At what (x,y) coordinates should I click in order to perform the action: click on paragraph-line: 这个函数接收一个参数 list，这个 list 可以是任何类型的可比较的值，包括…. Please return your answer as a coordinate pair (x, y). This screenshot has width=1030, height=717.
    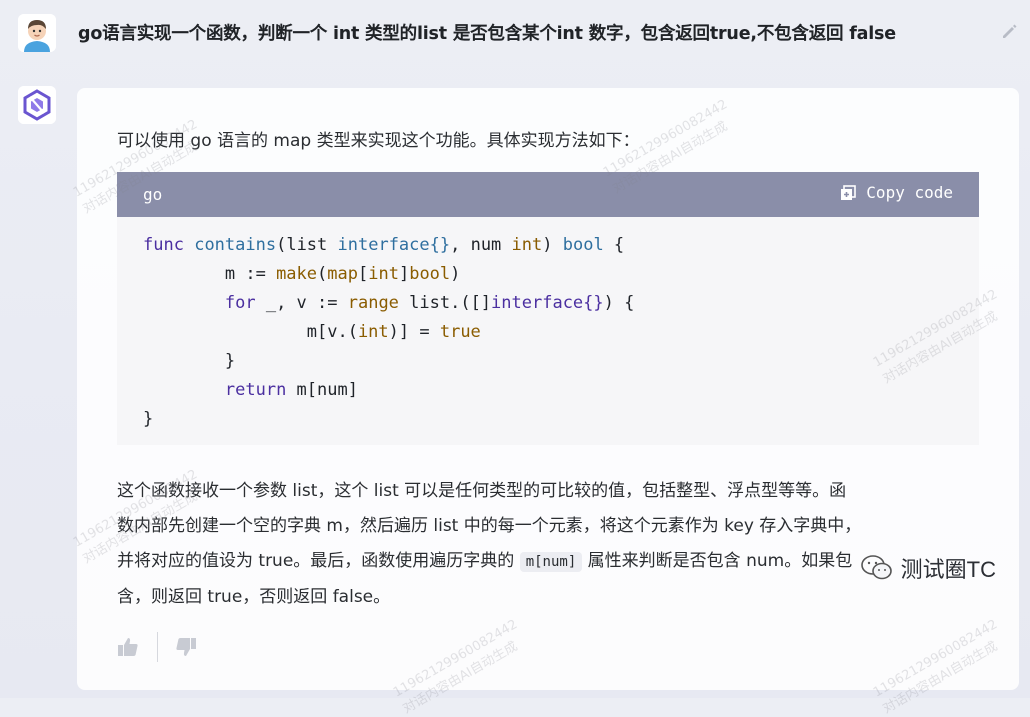
    Looking at the image, I should click on (482, 491).